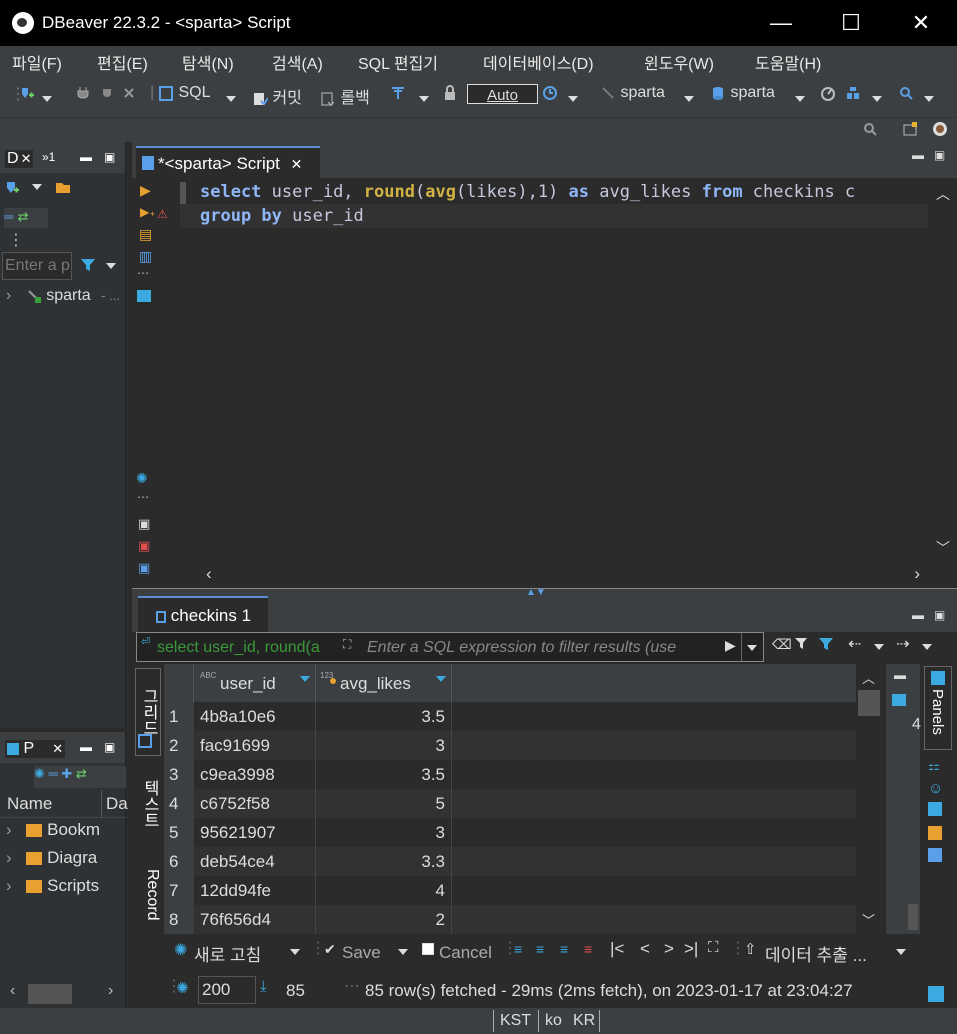 Image resolution: width=957 pixels, height=1034 pixels. I want to click on panels-tab: Panels, so click(938, 708).